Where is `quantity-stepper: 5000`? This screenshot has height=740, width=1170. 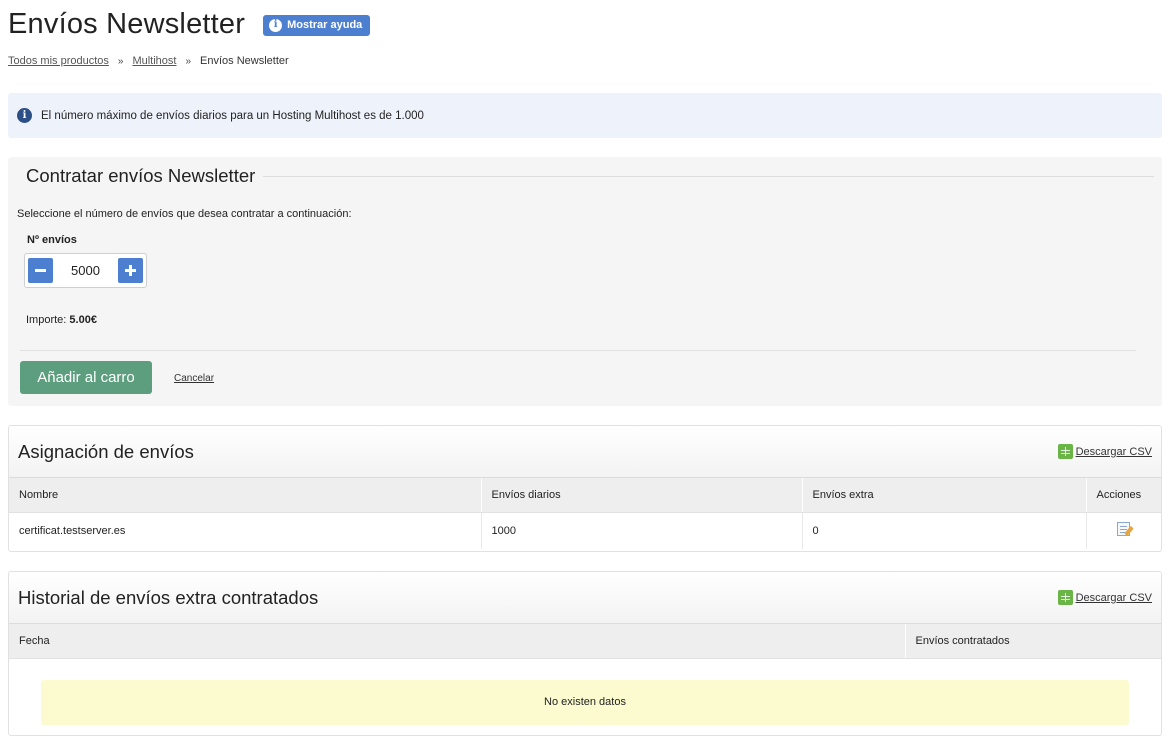
quantity-stepper: 5000 is located at coordinates (85, 270).